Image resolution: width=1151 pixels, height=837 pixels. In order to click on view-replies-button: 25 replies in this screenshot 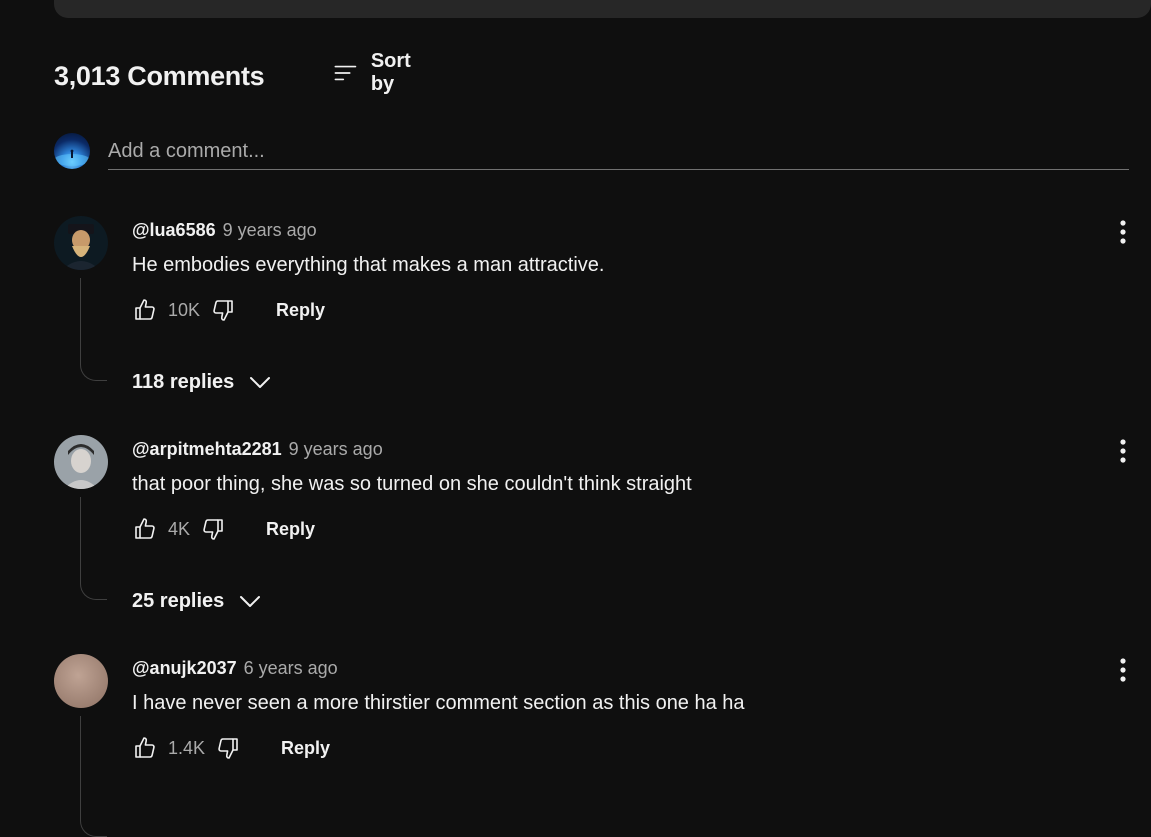, I will do `click(197, 601)`.